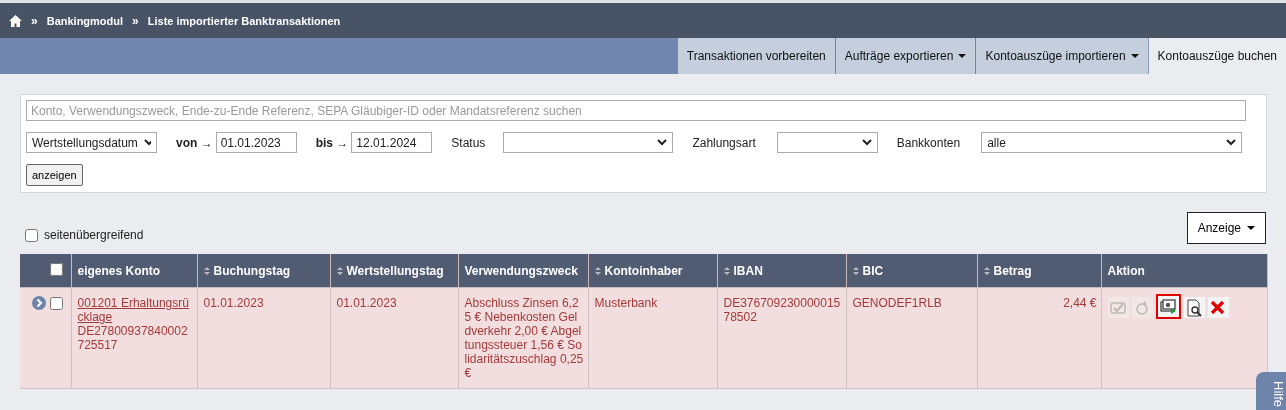 This screenshot has width=1286, height=410. I want to click on to-date-field: 12.01.2024, so click(392, 142).